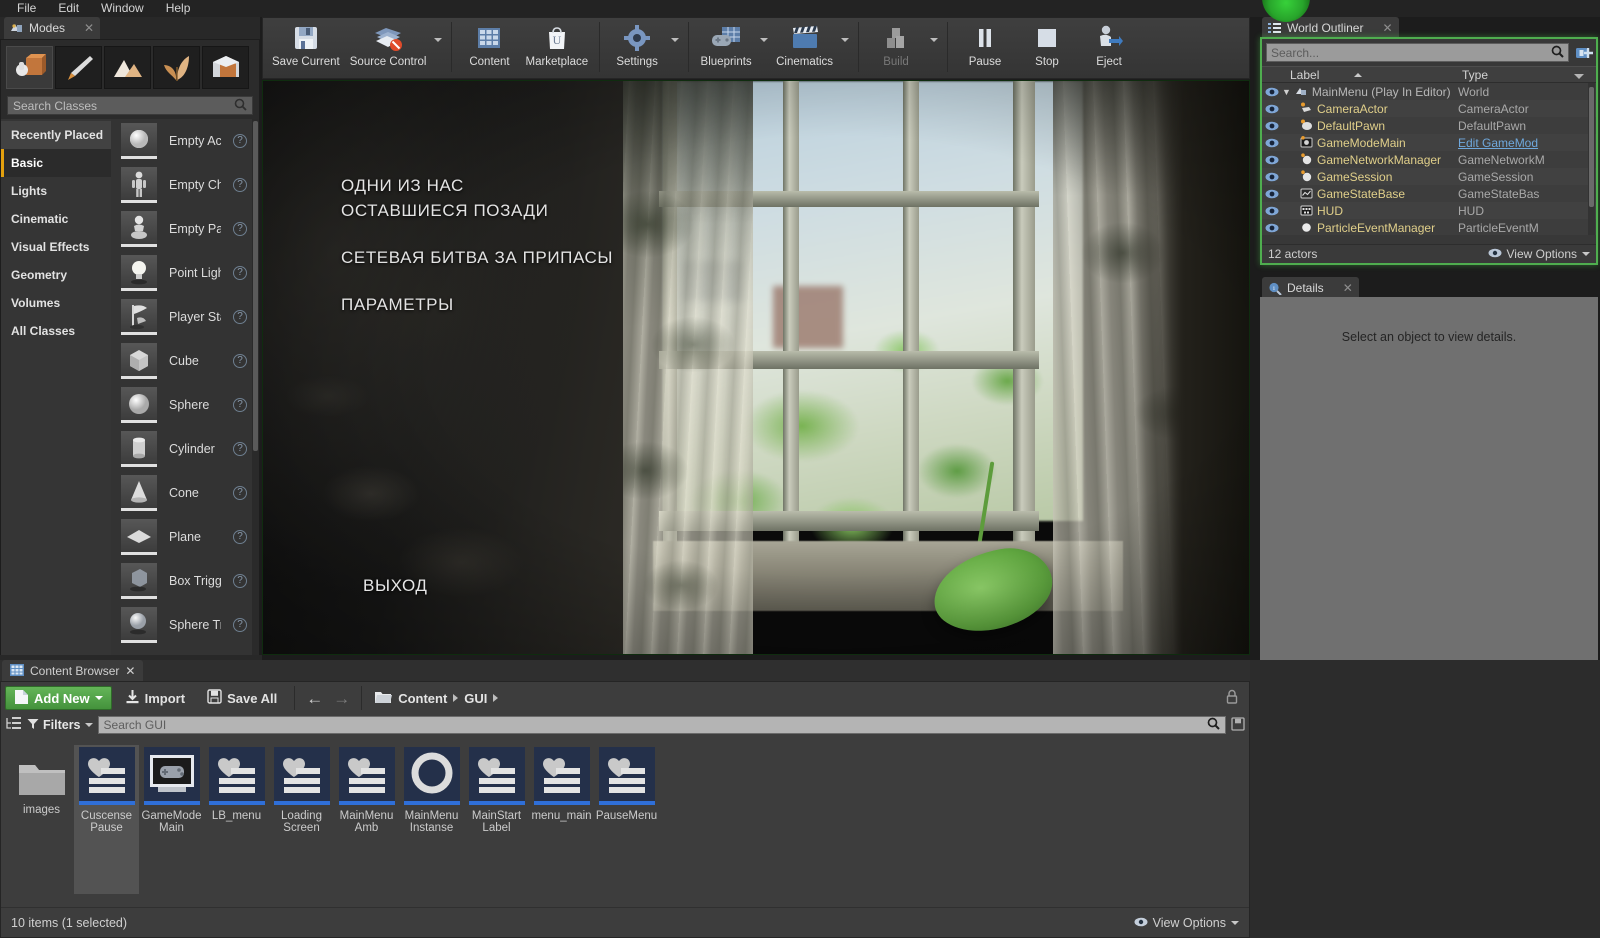 This screenshot has width=1600, height=938. Describe the element at coordinates (56, 275) in the screenshot. I see `category-geometry: Geometry` at that location.